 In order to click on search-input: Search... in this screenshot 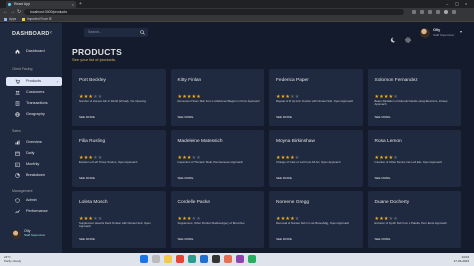, I will do `click(116, 32)`.